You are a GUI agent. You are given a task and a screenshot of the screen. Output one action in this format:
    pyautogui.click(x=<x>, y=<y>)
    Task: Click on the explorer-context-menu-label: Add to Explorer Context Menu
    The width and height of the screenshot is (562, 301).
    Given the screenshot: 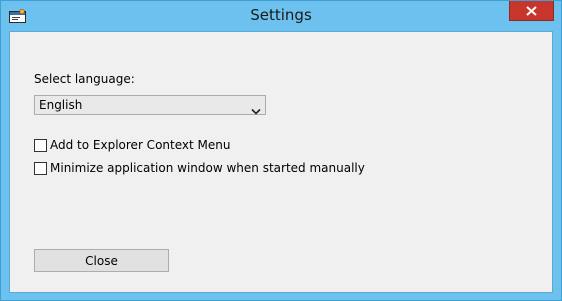 What is the action you would take?
    pyautogui.click(x=140, y=145)
    